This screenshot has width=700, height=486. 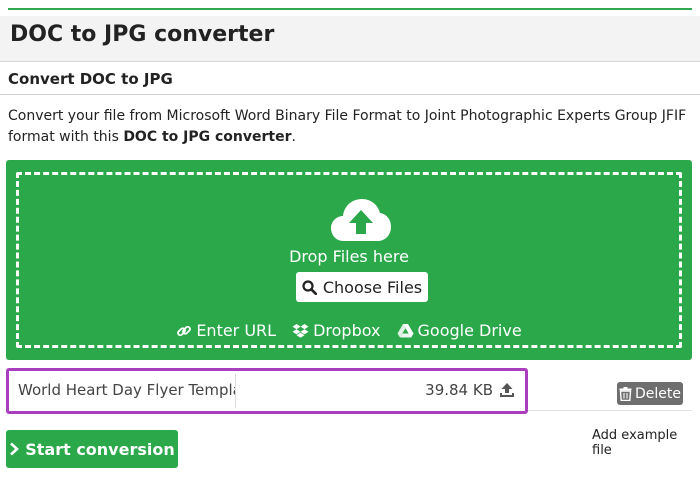 What do you see at coordinates (236, 330) in the screenshot?
I see `enter-url-label: Enter URL` at bounding box center [236, 330].